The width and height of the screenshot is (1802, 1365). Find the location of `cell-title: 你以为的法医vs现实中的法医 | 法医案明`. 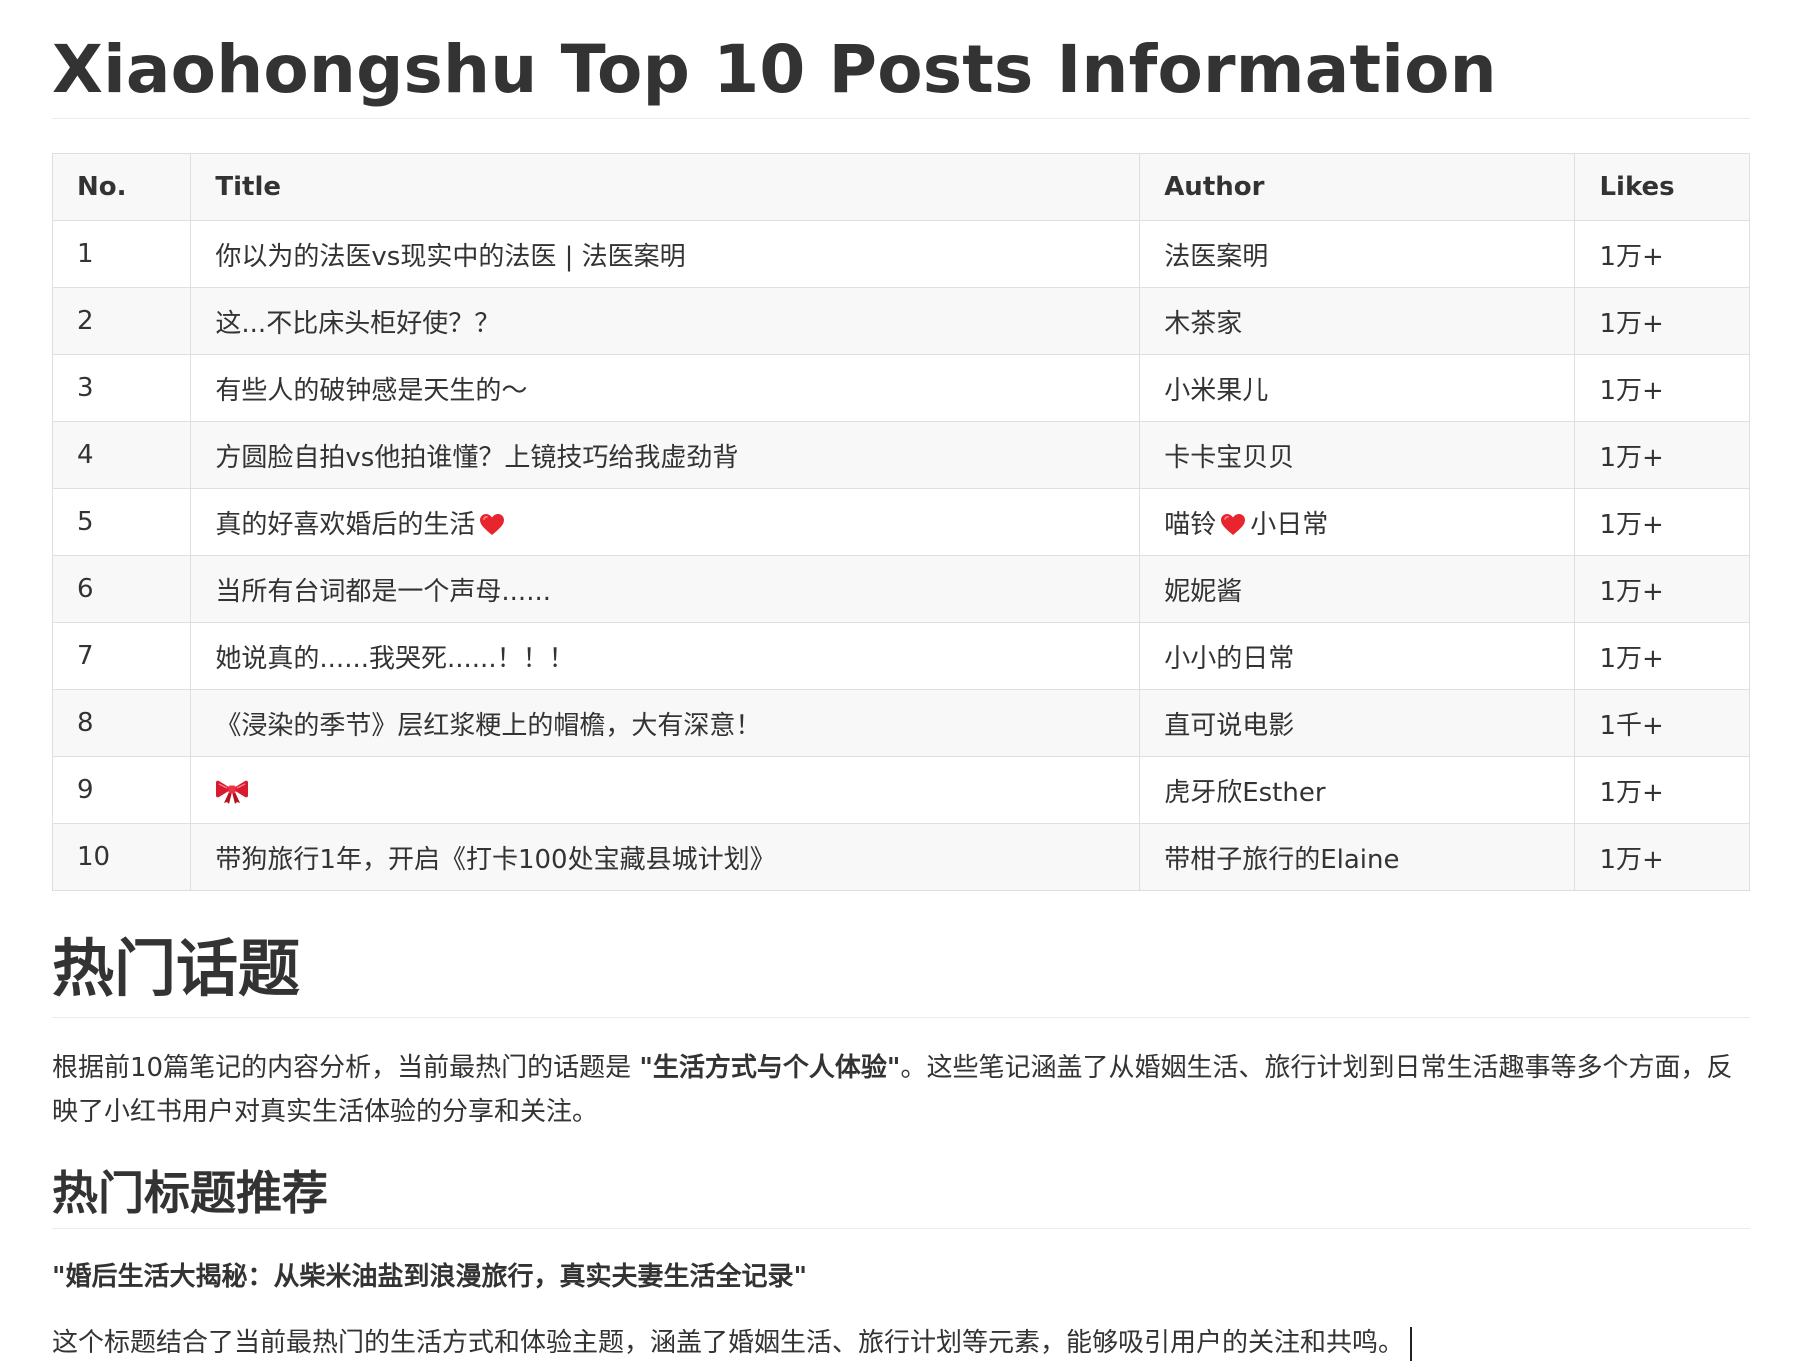

cell-title: 你以为的法医vs现实中的法医 | 法医案明 is located at coordinates (665, 254).